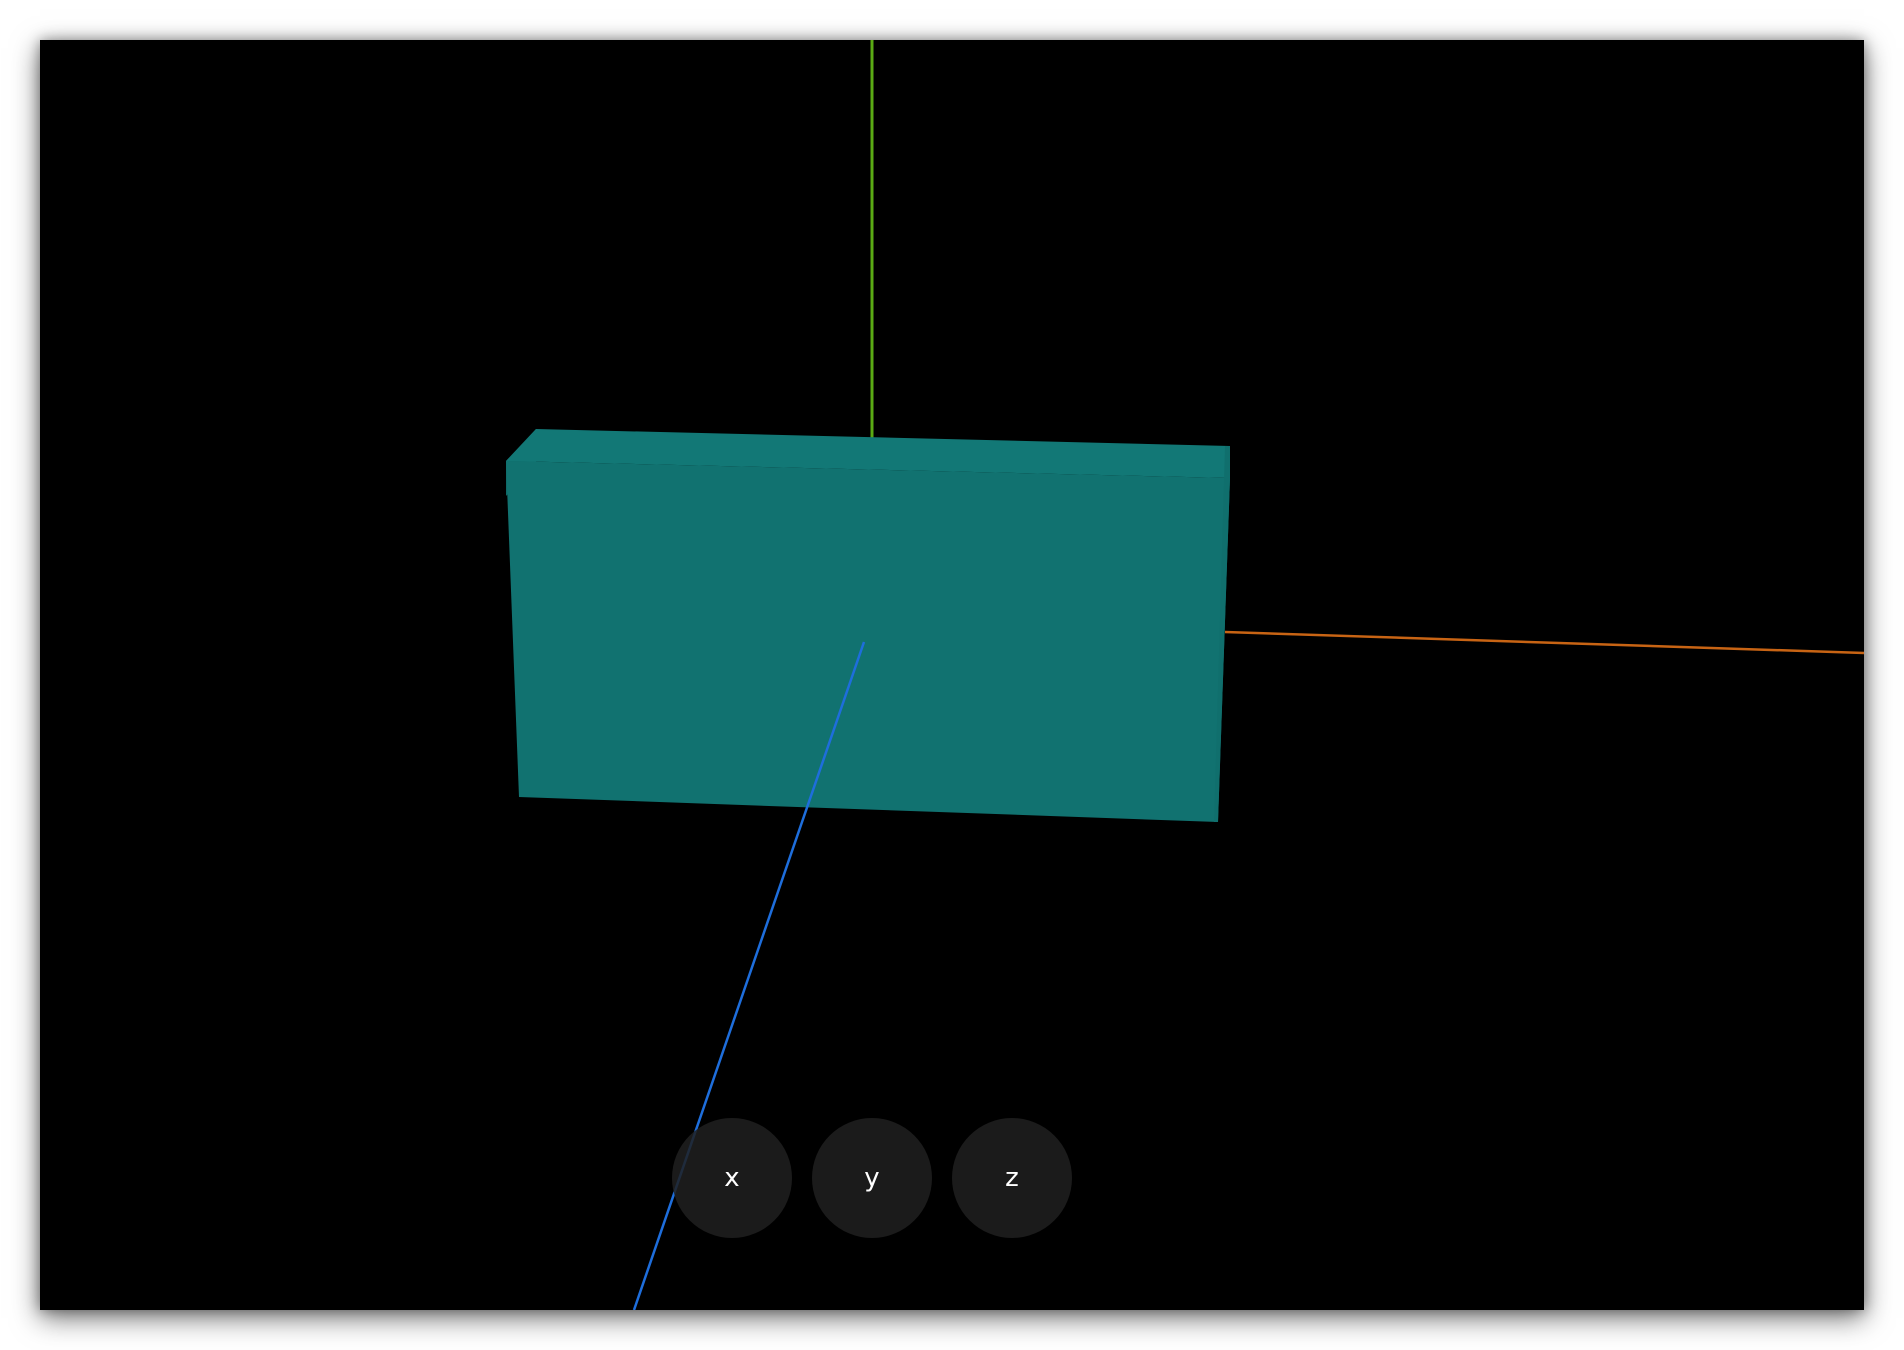 This screenshot has width=1904, height=1350. Describe the element at coordinates (872, 1178) in the screenshot. I see `axis-y-button: y` at that location.